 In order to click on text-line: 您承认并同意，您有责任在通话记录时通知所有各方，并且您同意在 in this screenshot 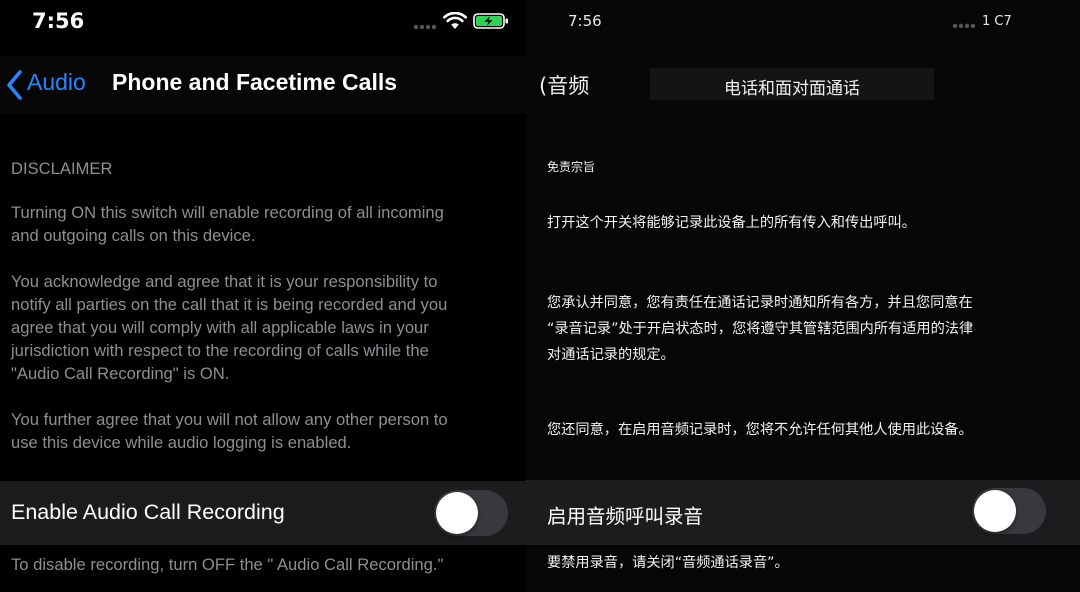, I will do `click(760, 303)`.